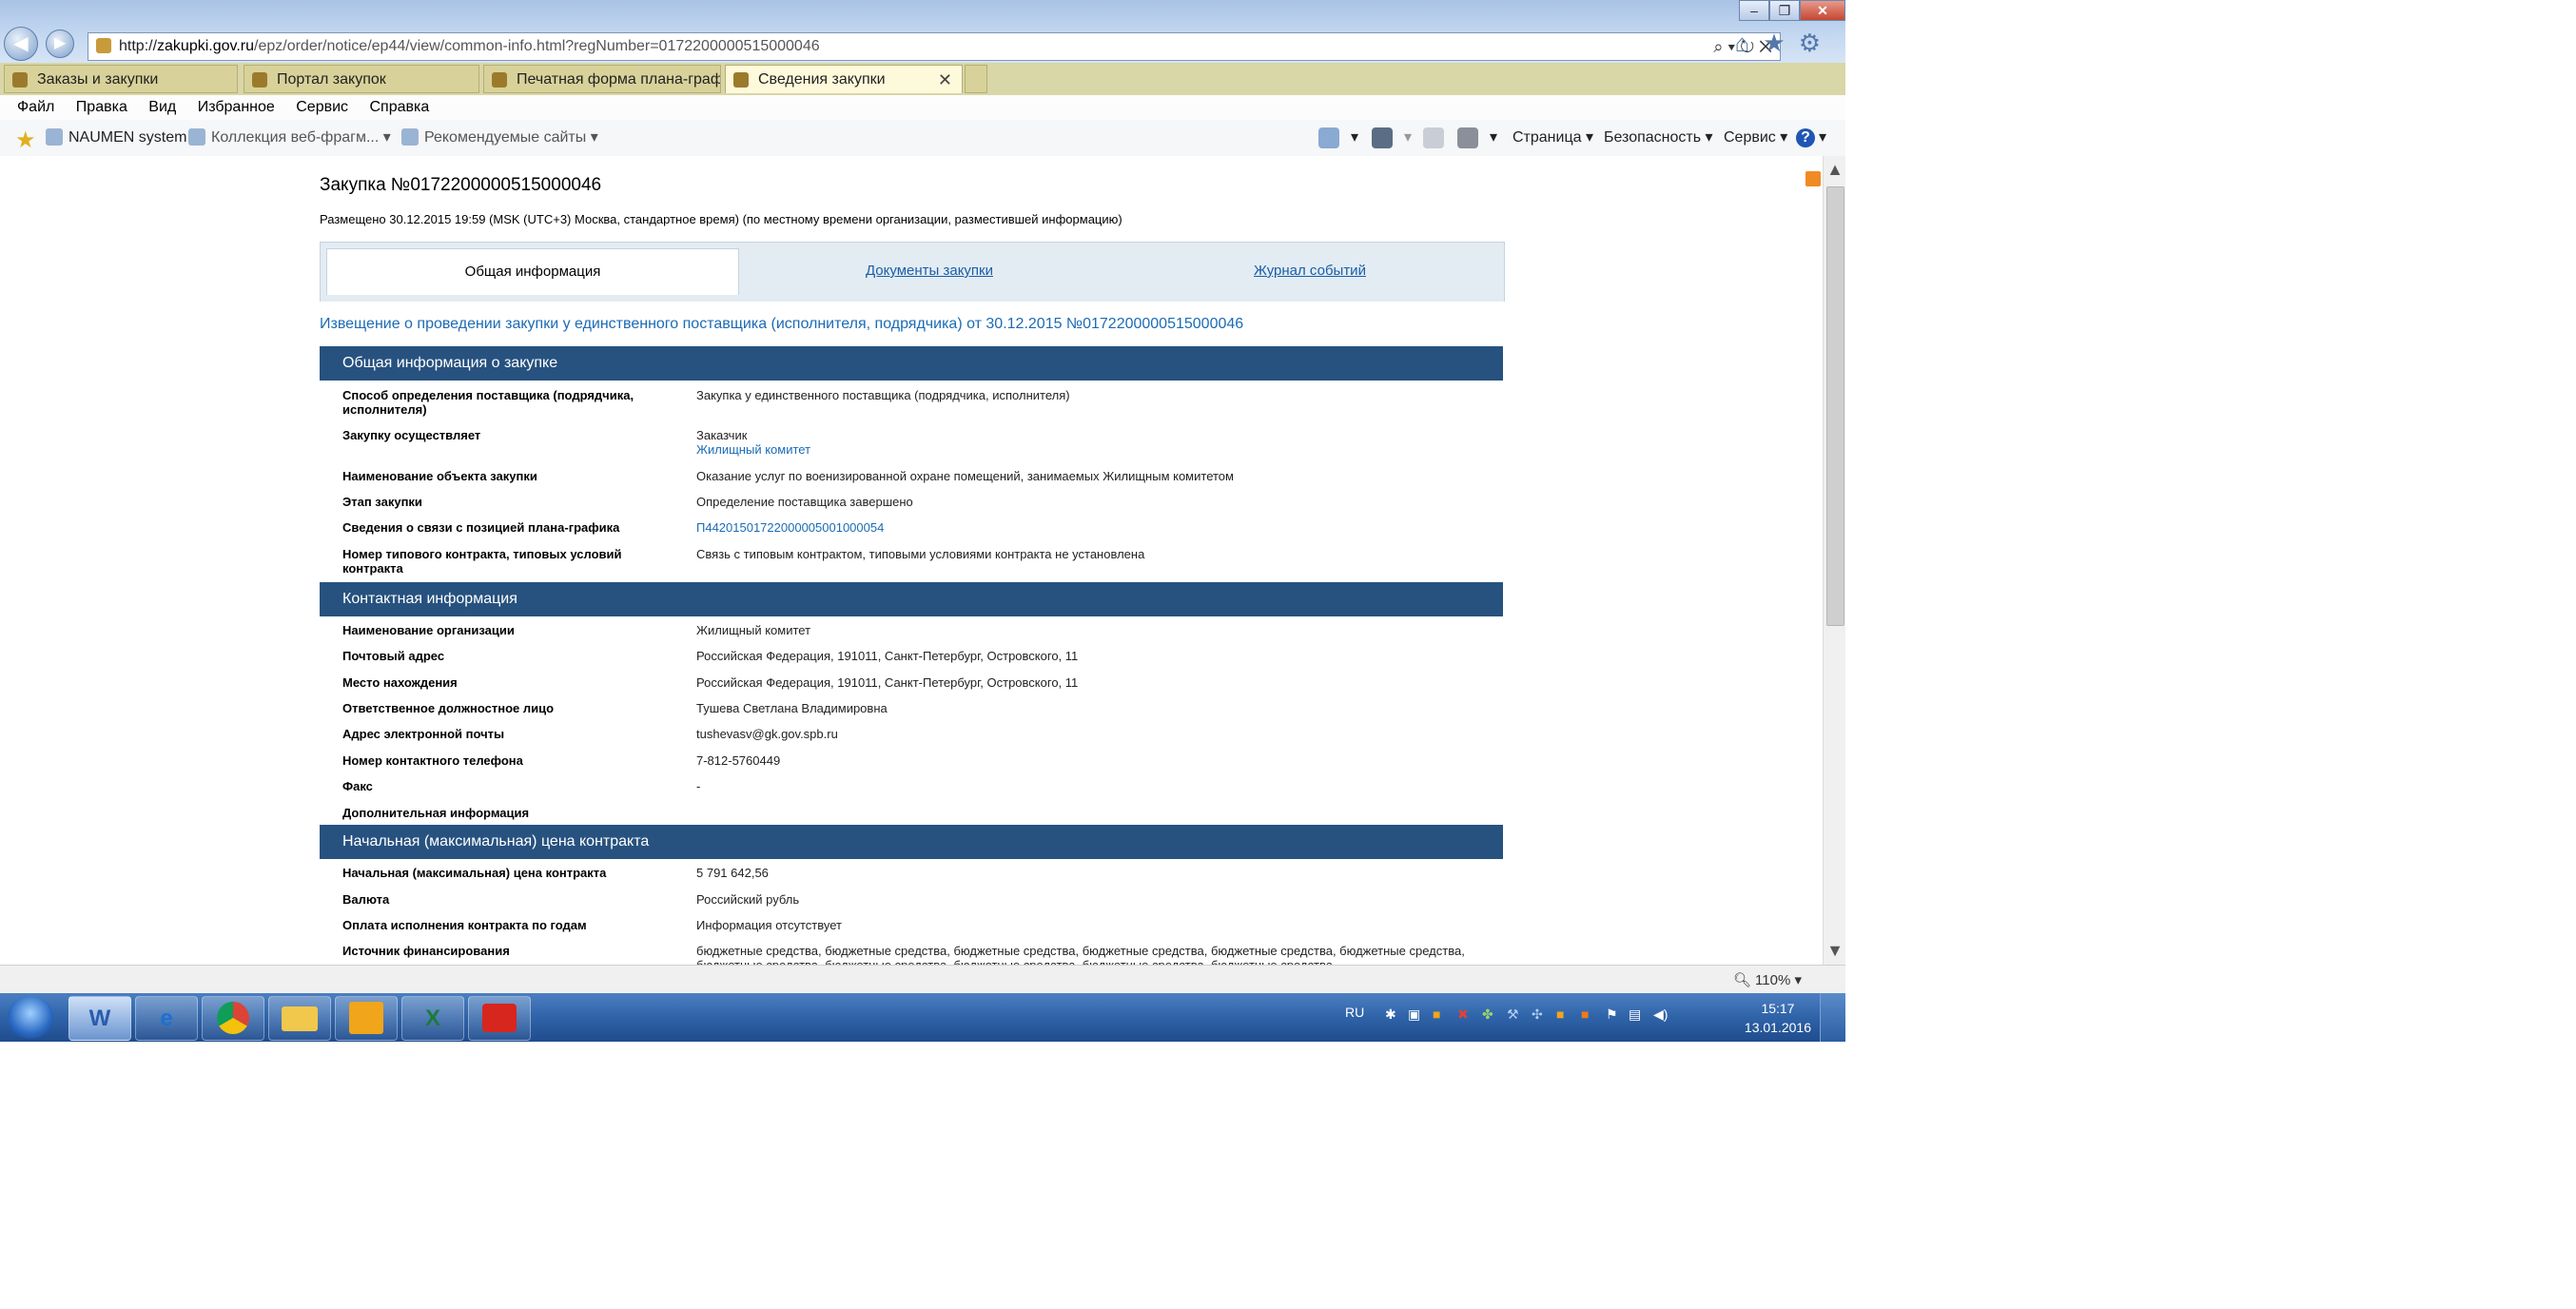  What do you see at coordinates (1718, 46) in the screenshot?
I see `search-icon: ⌕` at bounding box center [1718, 46].